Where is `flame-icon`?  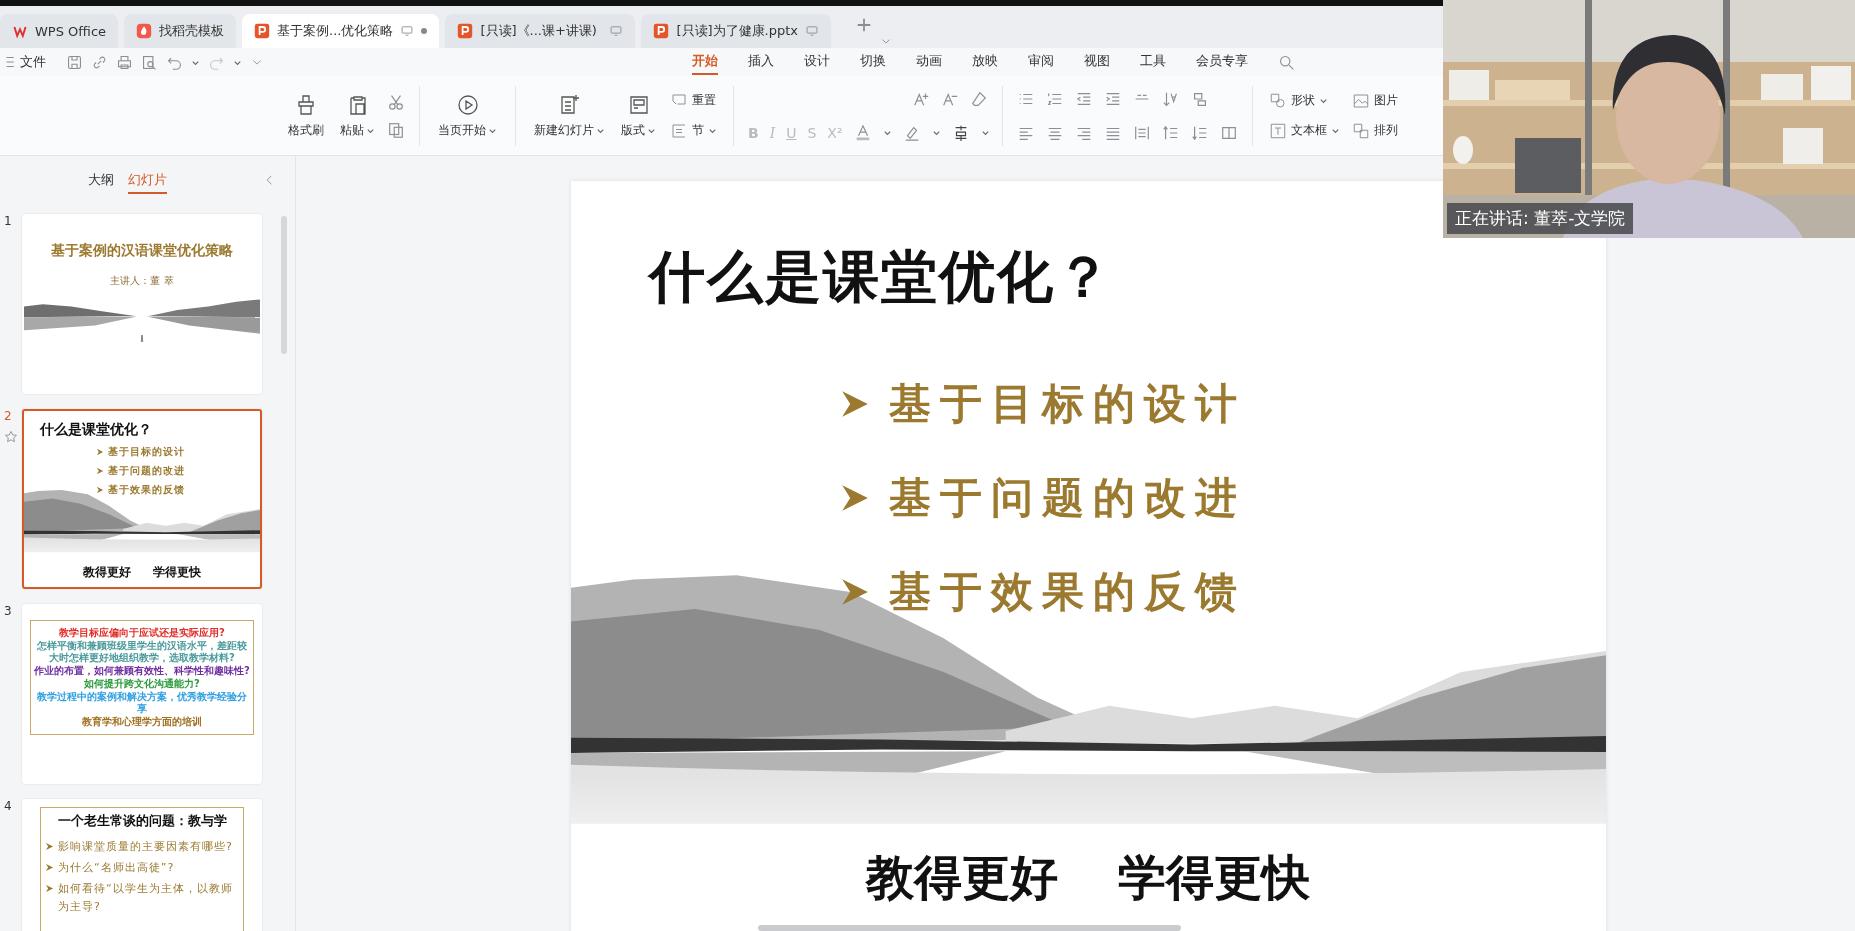 flame-icon is located at coordinates (144, 31).